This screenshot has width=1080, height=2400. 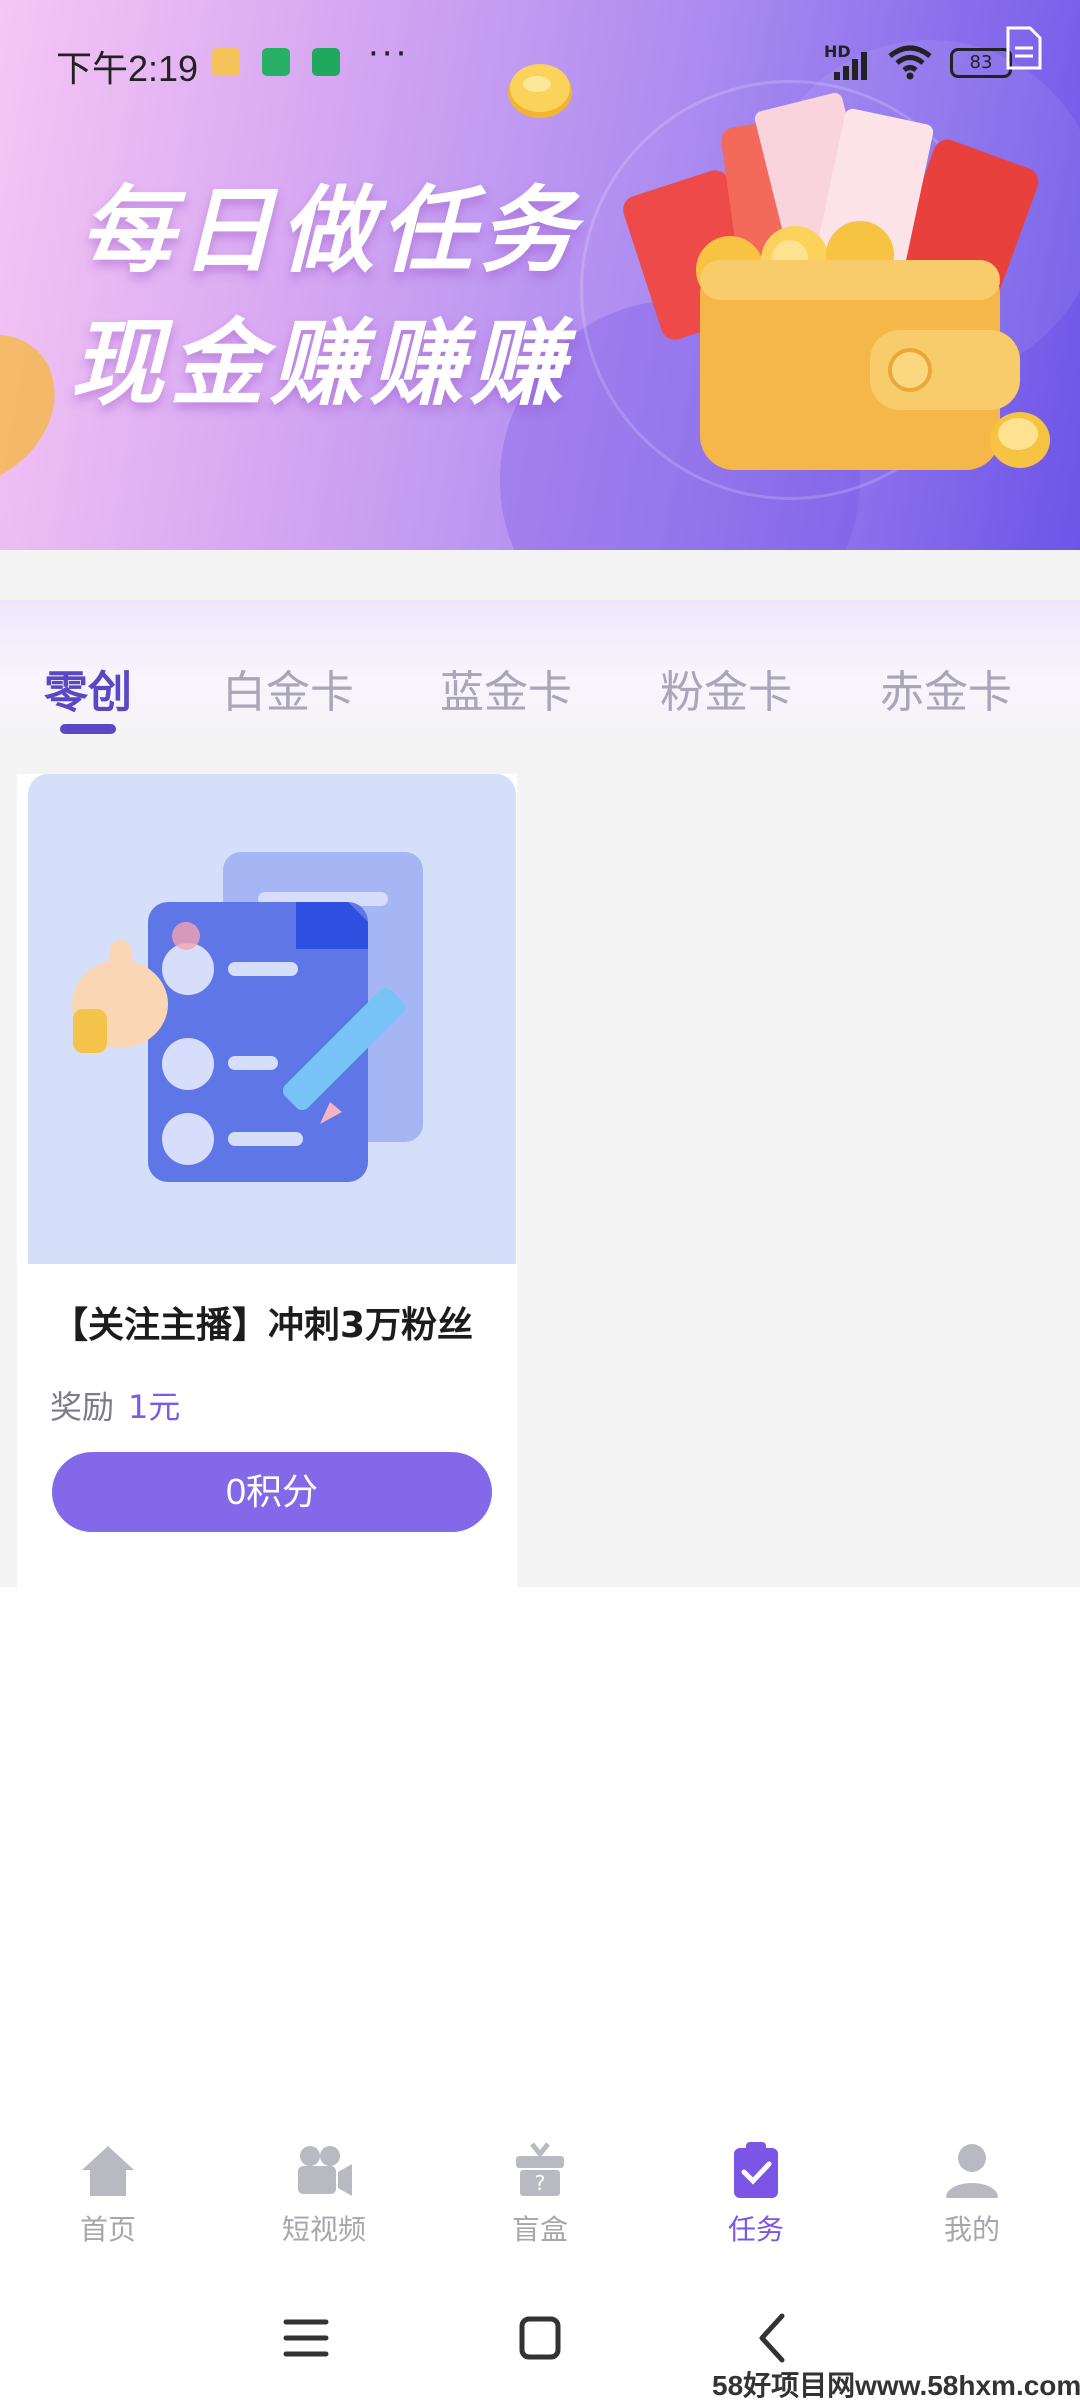 What do you see at coordinates (755, 2229) in the screenshot?
I see `nav-label-tasks: 任务` at bounding box center [755, 2229].